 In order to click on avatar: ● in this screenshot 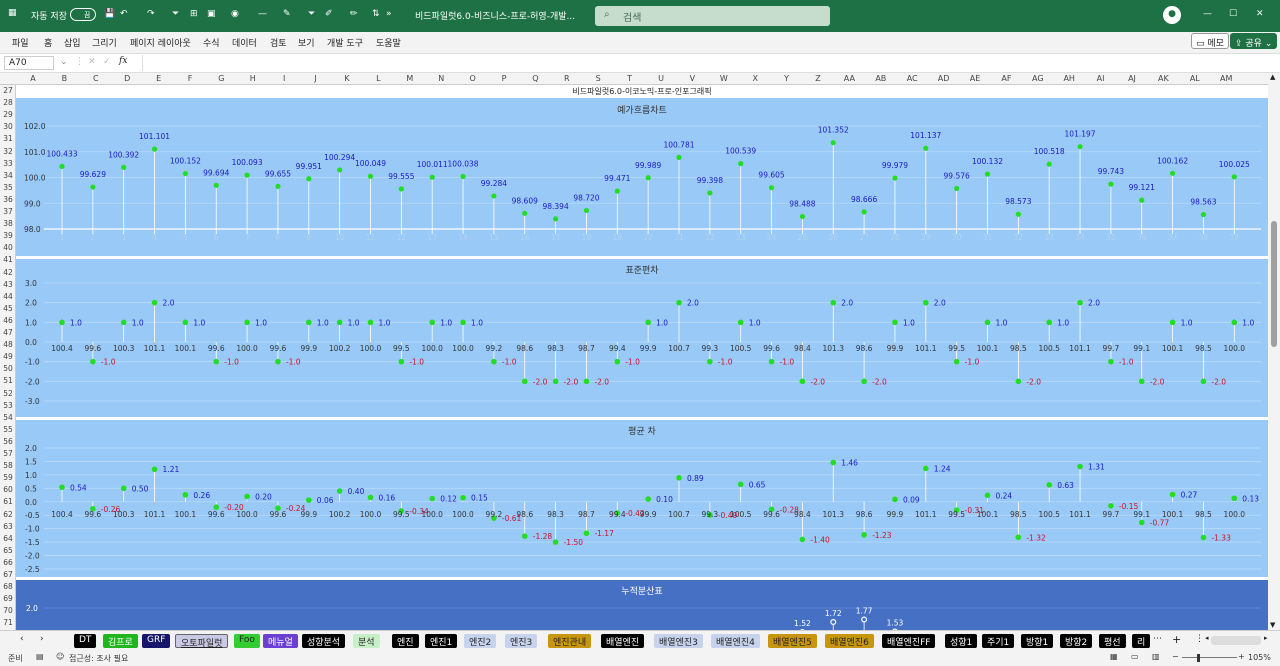, I will do `click(1172, 15)`.